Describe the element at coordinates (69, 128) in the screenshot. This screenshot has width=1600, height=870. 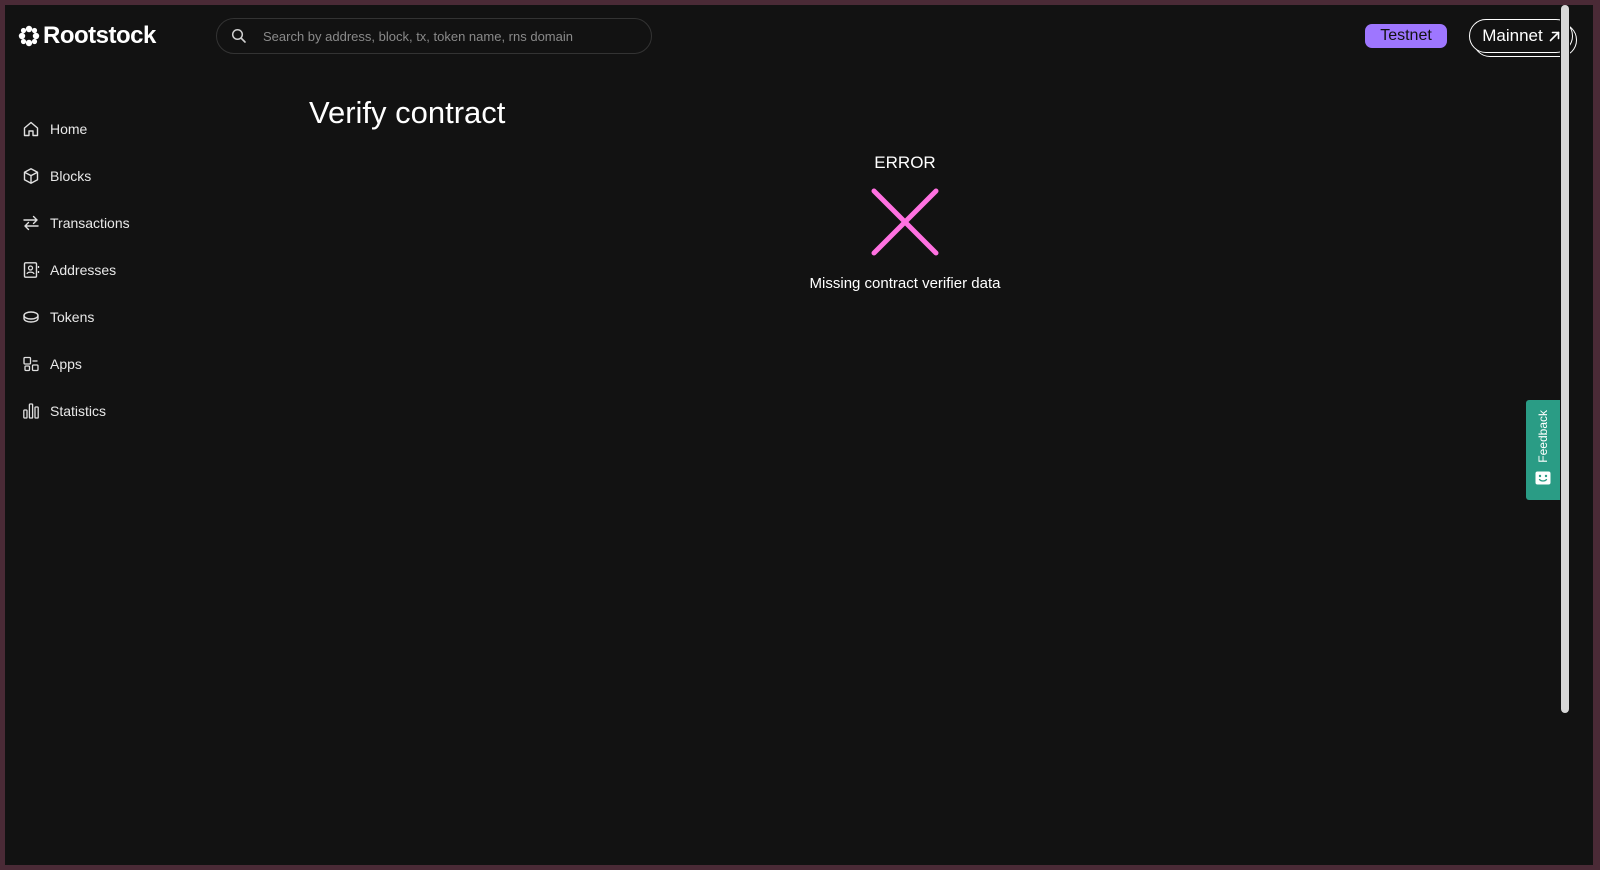
I see `sidebar-item-label: Home` at that location.